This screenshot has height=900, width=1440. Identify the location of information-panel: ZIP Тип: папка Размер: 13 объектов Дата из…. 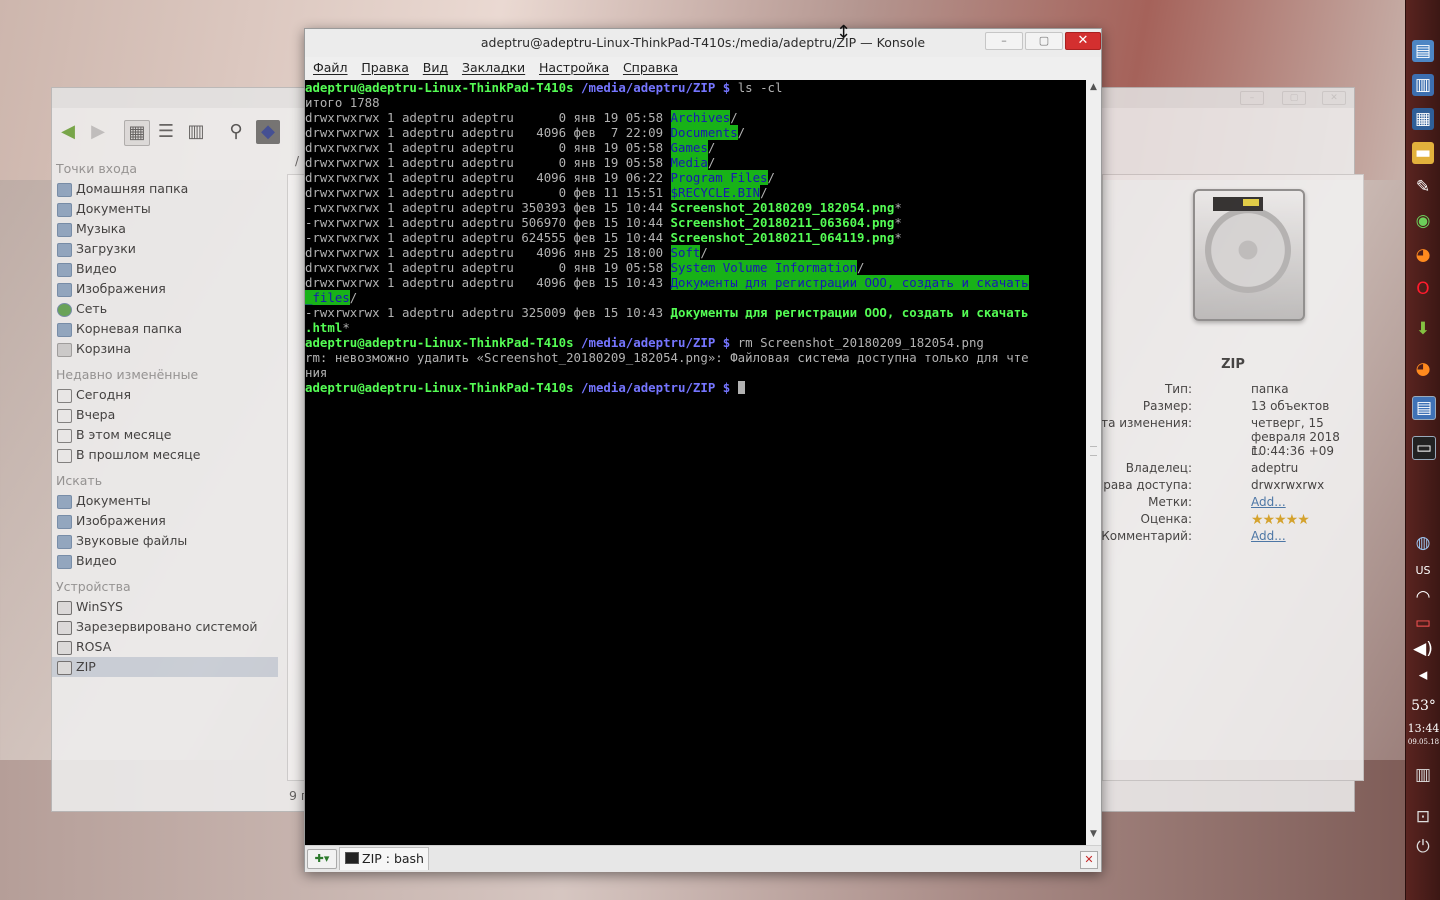
(1224, 477).